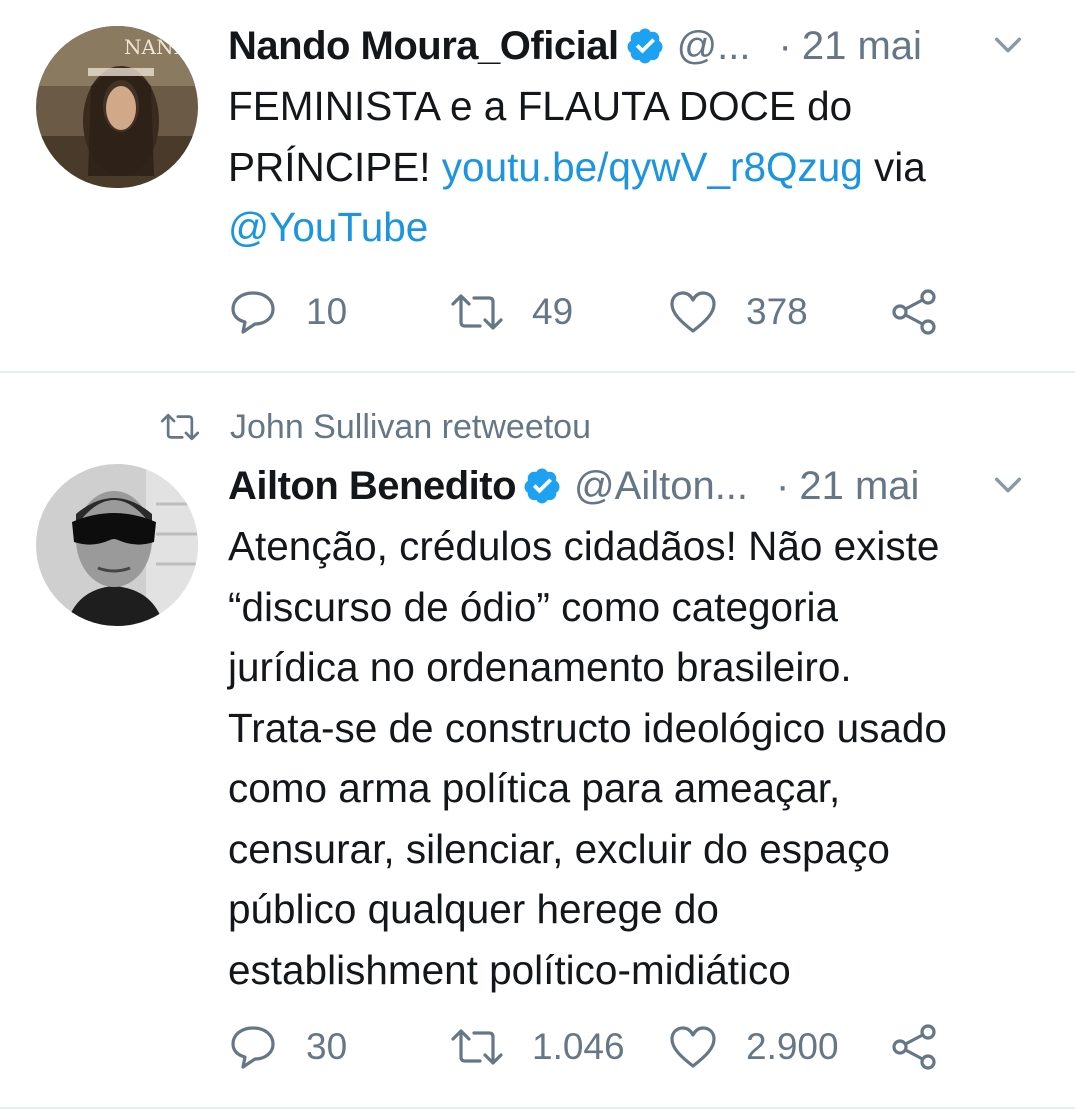  What do you see at coordinates (608, 312) in the screenshot?
I see `action-bar: 10 49 378` at bounding box center [608, 312].